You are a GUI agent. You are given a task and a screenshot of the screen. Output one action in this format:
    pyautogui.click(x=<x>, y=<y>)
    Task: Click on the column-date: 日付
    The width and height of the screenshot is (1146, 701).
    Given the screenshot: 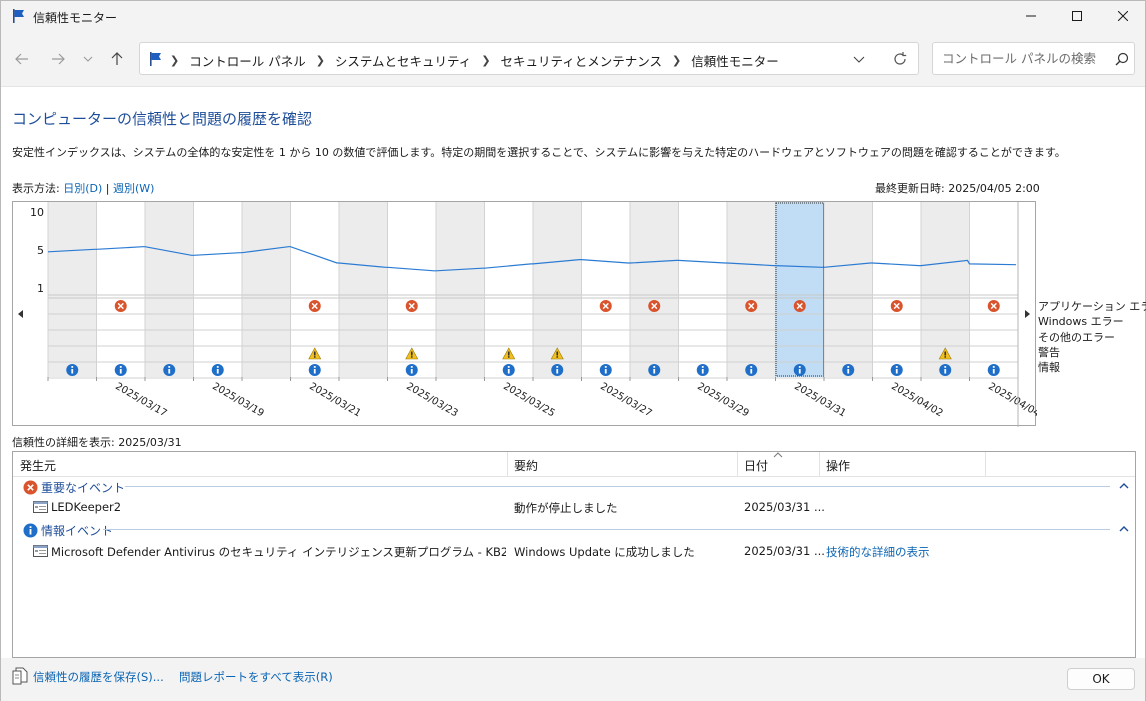 What is the action you would take?
    pyautogui.click(x=756, y=465)
    